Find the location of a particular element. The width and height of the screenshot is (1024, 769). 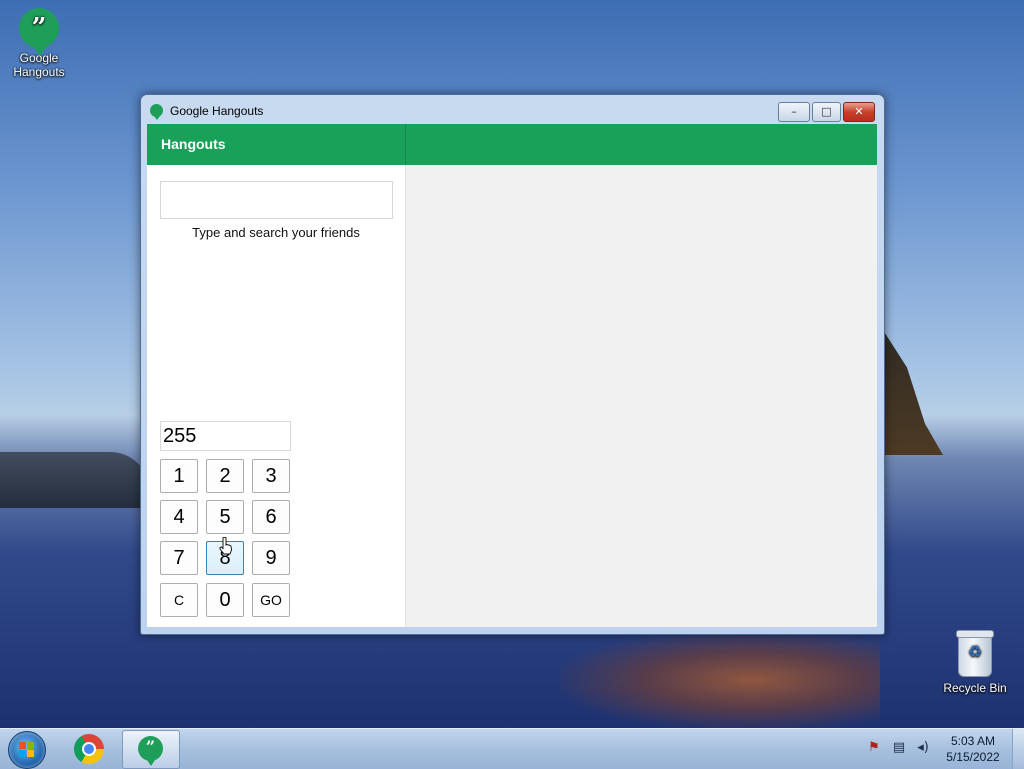

landscape-reflection is located at coordinates (720, 679).